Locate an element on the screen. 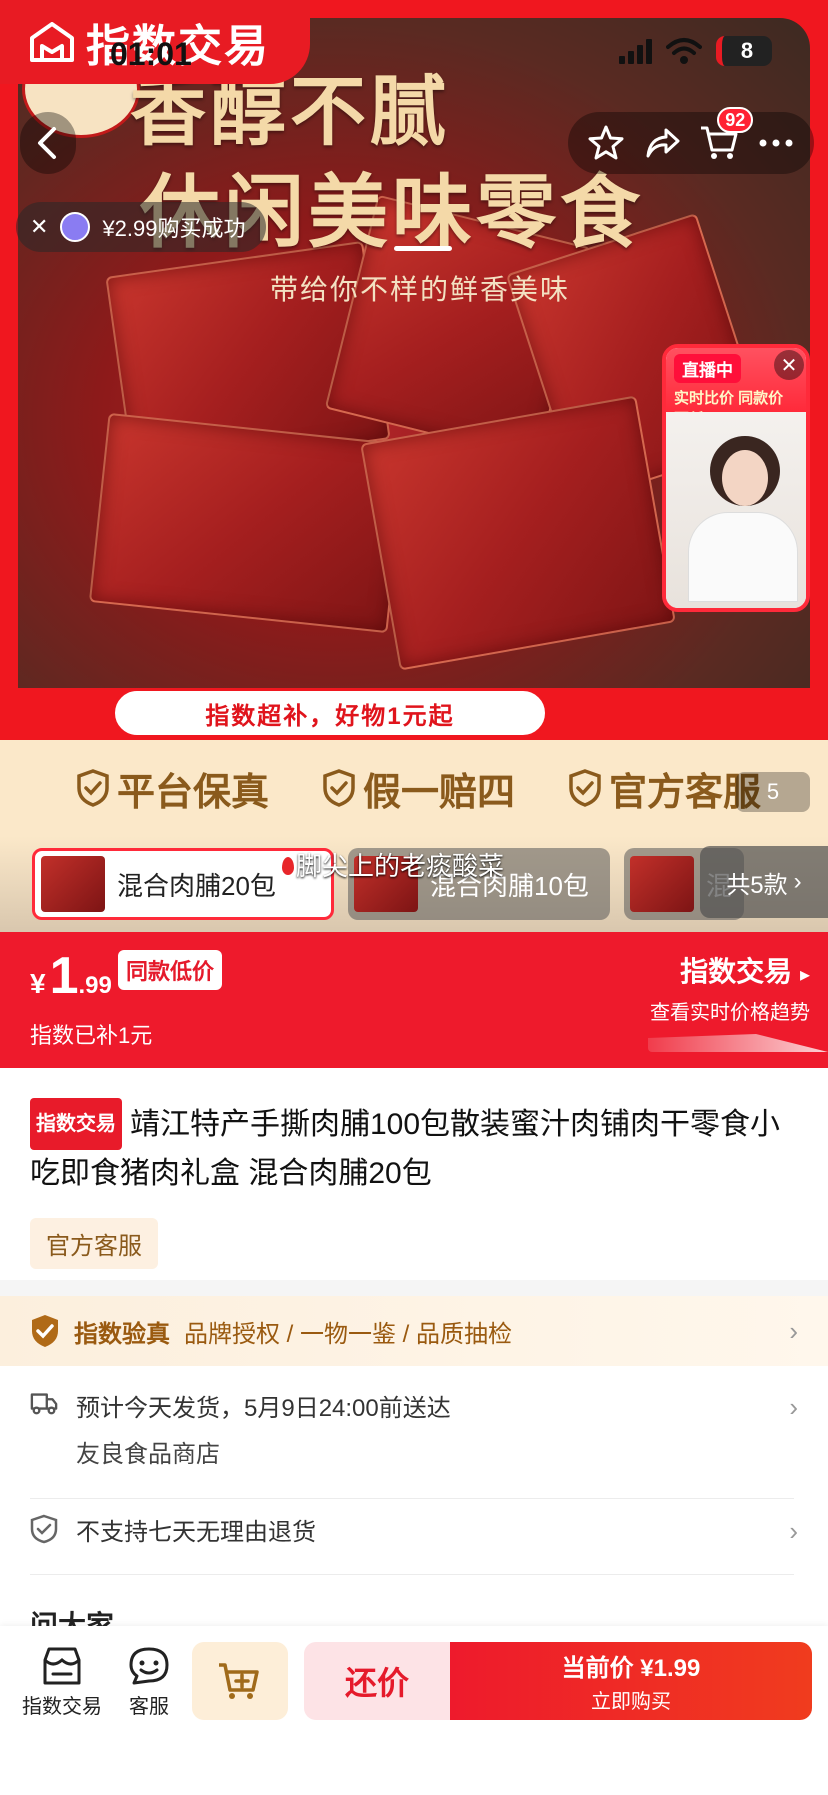 This screenshot has height=1795, width=828. cart-count-badge: 92 is located at coordinates (735, 120).